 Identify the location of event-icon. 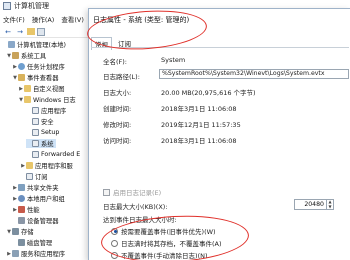
(21, 77).